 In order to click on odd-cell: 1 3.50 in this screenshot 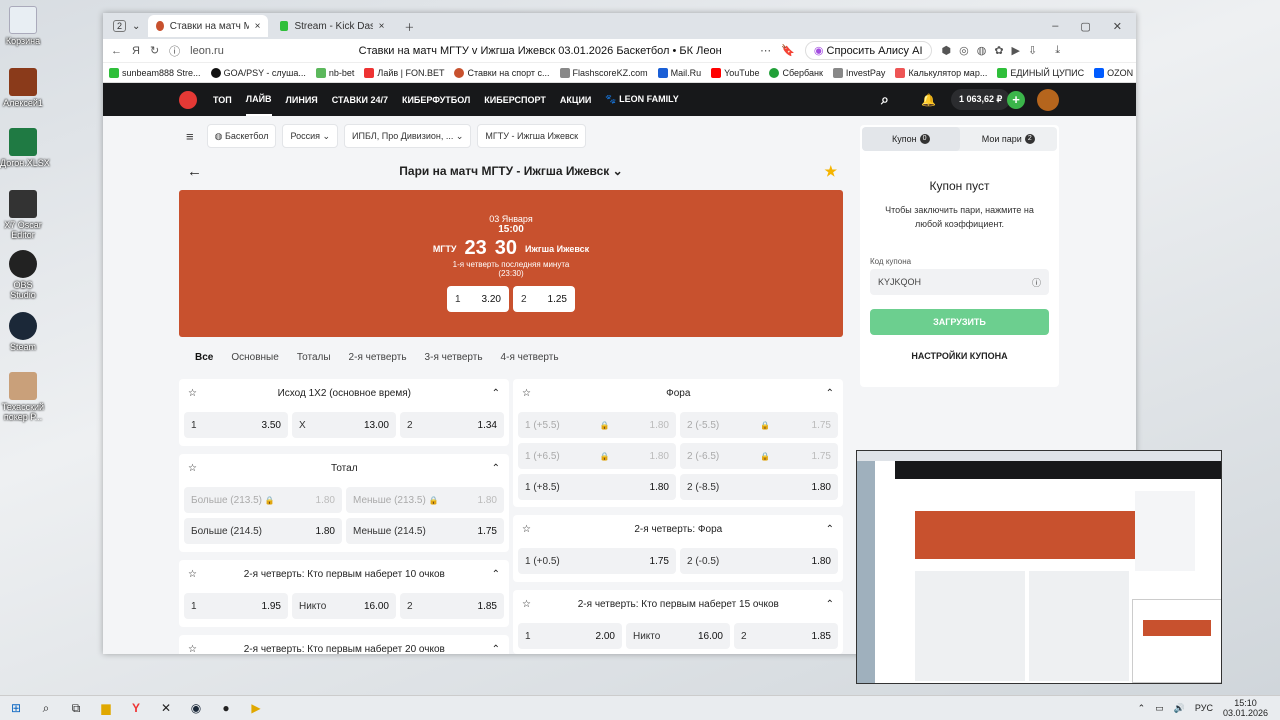, I will do `click(236, 425)`.